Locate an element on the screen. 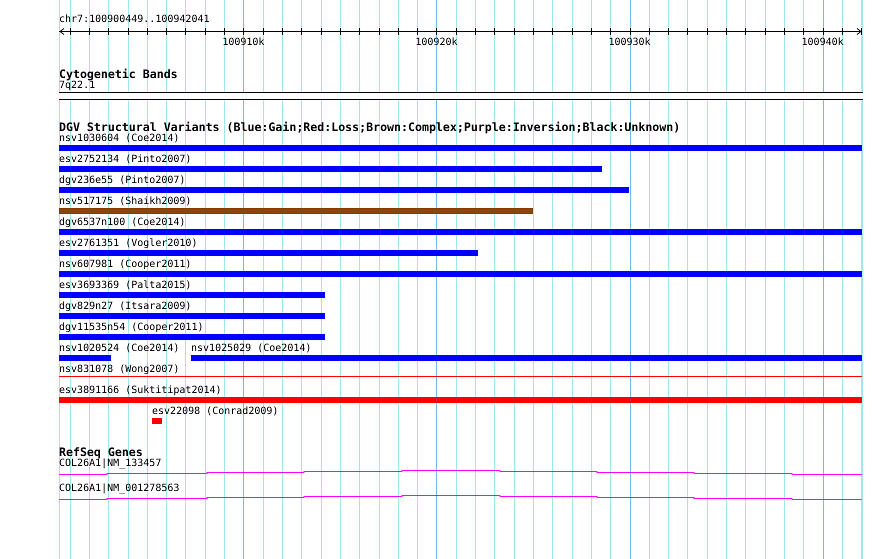 The width and height of the screenshot is (890, 559). track-title: Cytogenetic Bands is located at coordinates (119, 74).